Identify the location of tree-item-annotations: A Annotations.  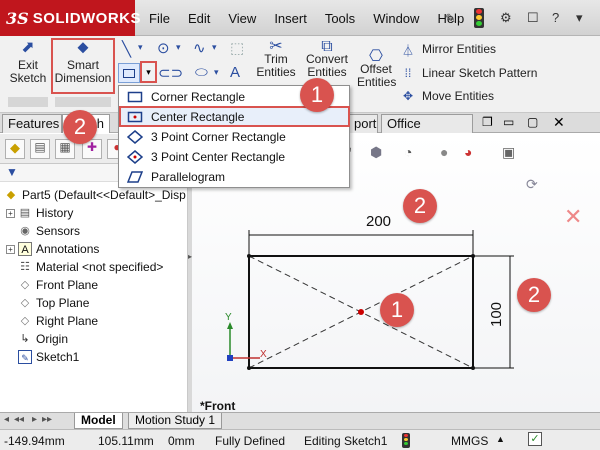
(58, 249).